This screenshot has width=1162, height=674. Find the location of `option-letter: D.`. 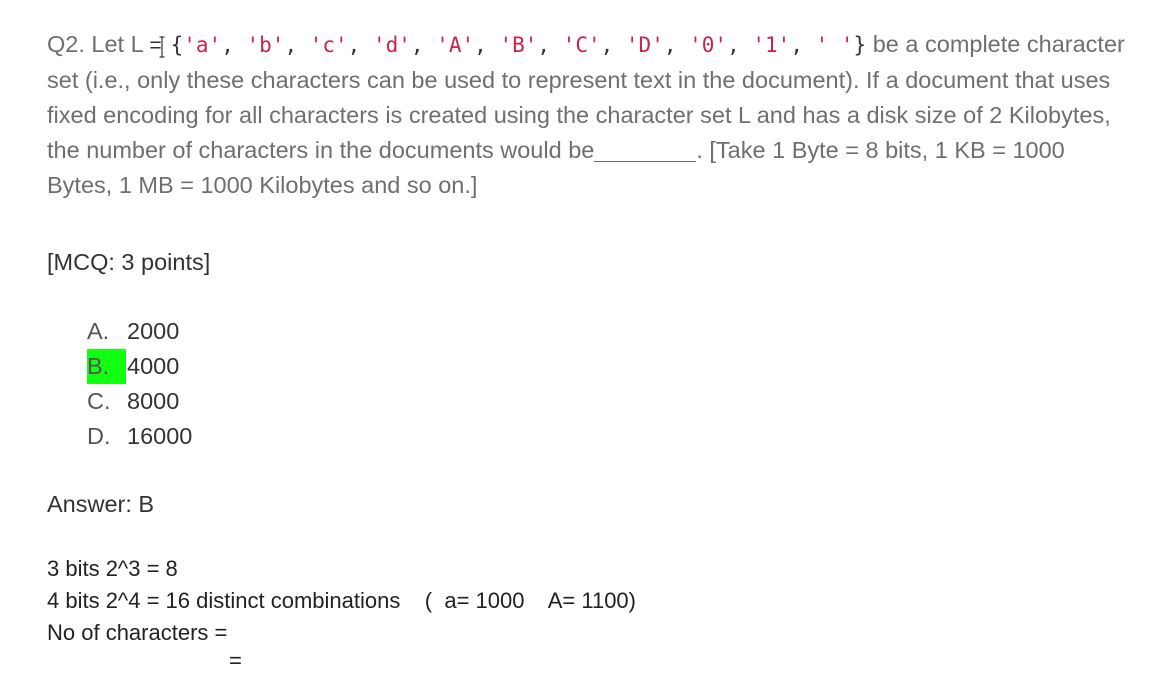

option-letter: D. is located at coordinates (99, 436).